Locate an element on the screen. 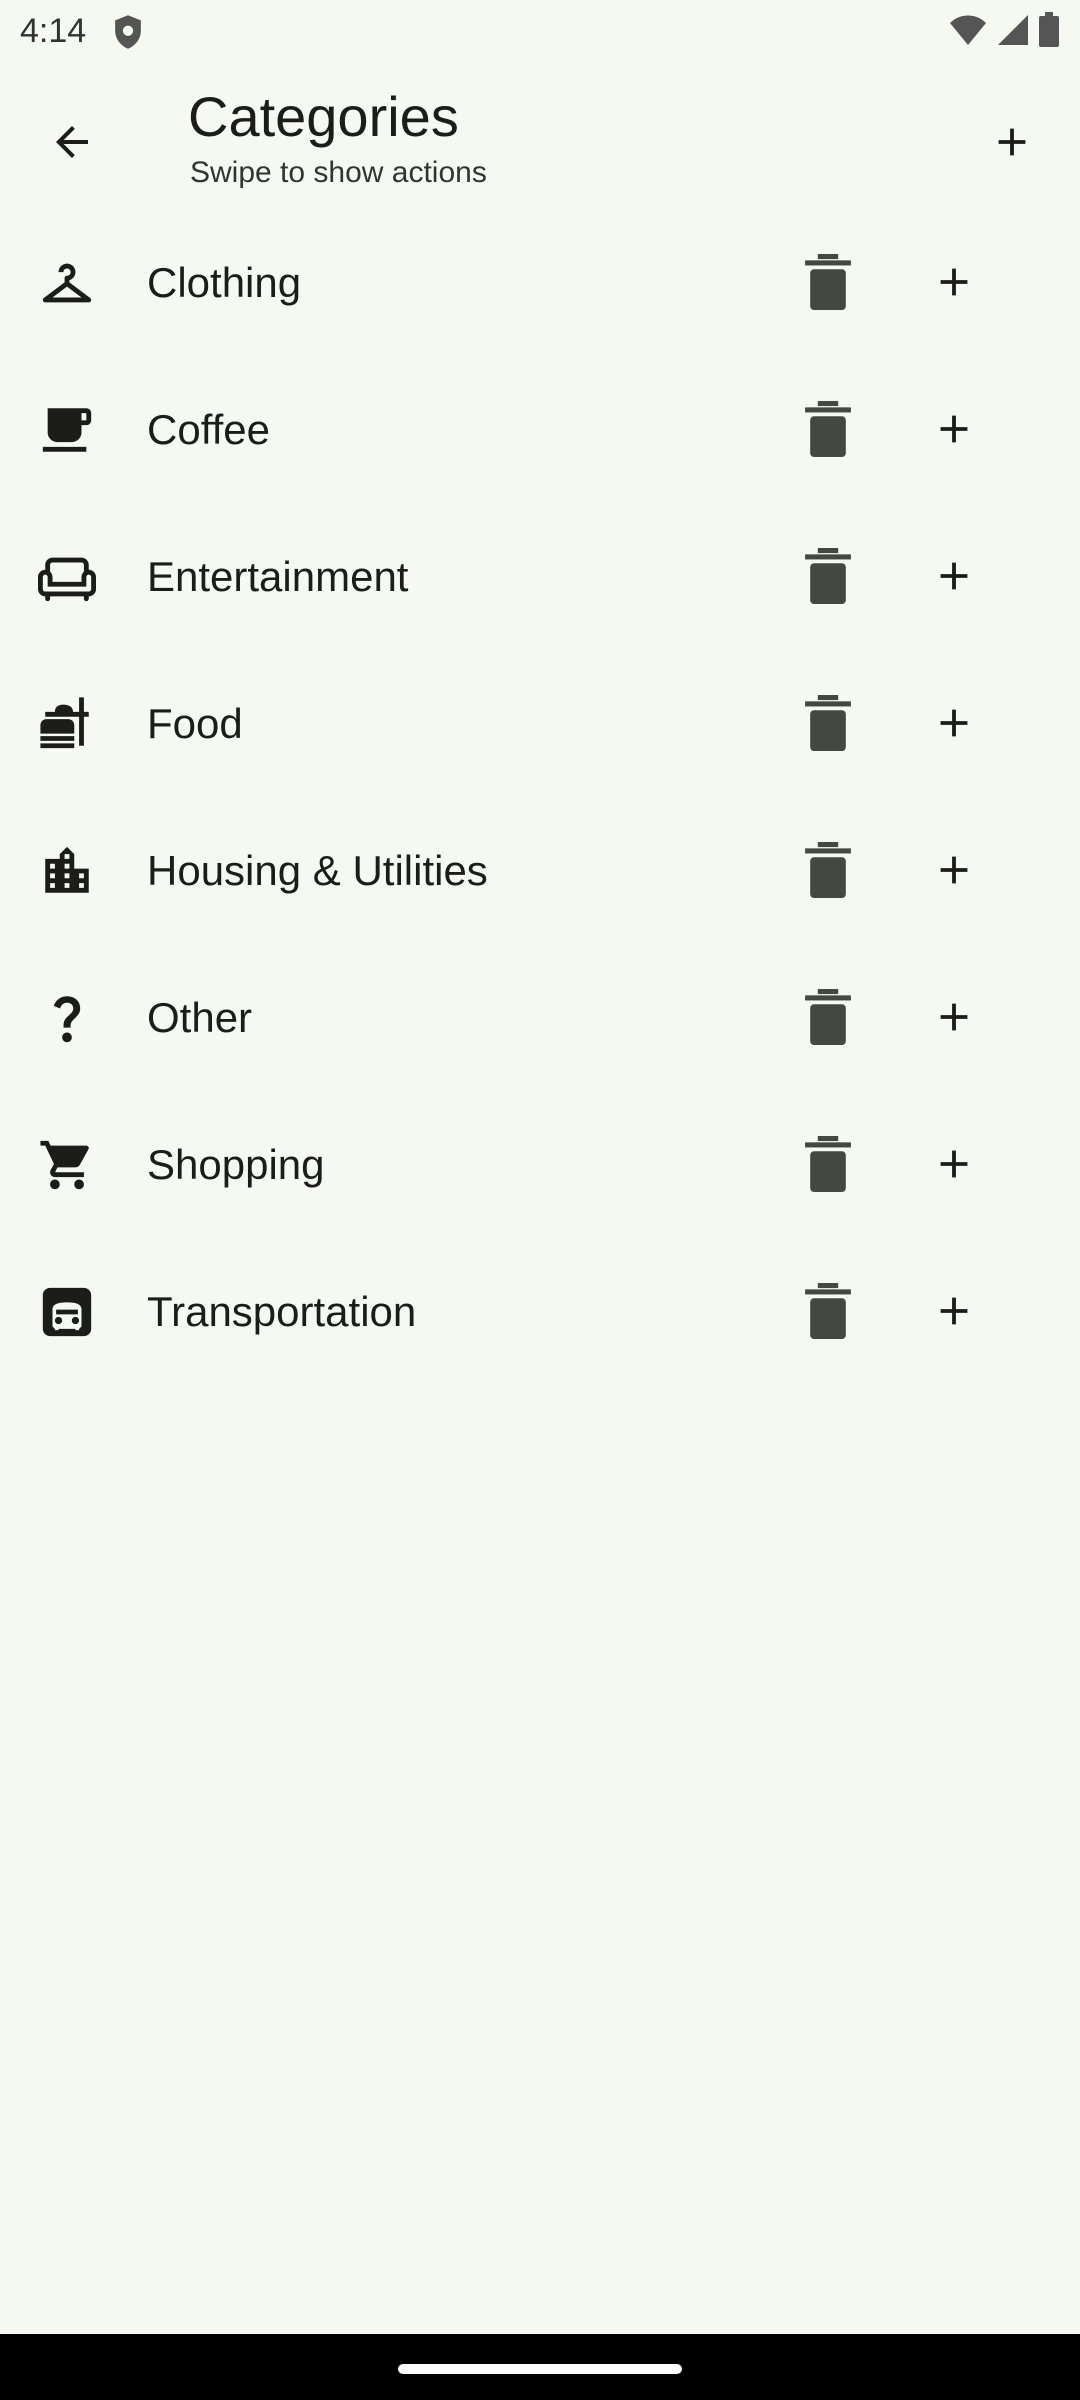  category-label: Entertainment is located at coordinates (278, 576).